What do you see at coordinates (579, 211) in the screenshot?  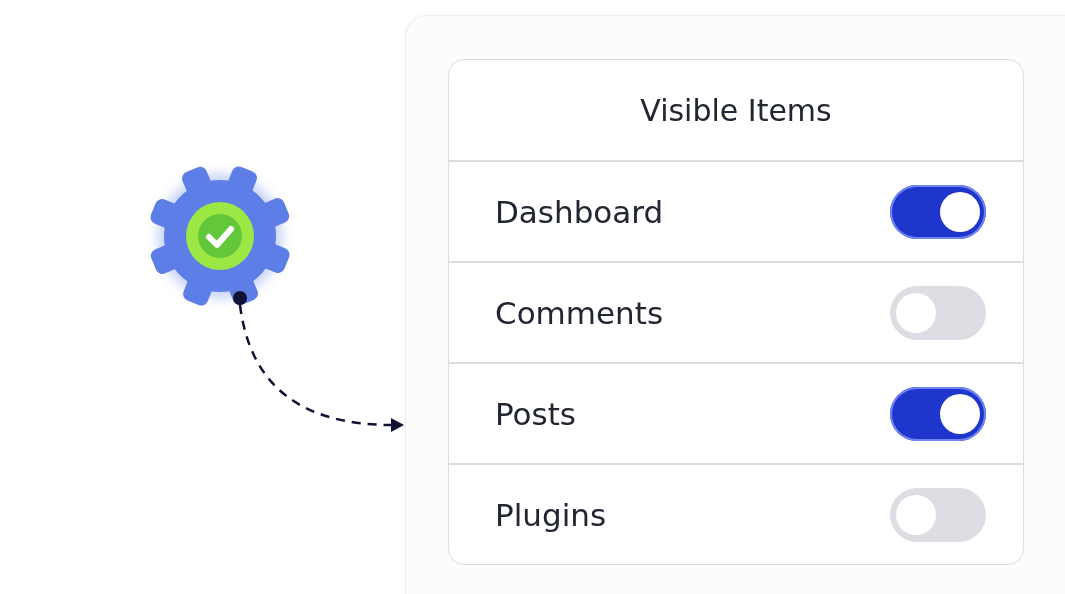 I see `item-label: Dashboard` at bounding box center [579, 211].